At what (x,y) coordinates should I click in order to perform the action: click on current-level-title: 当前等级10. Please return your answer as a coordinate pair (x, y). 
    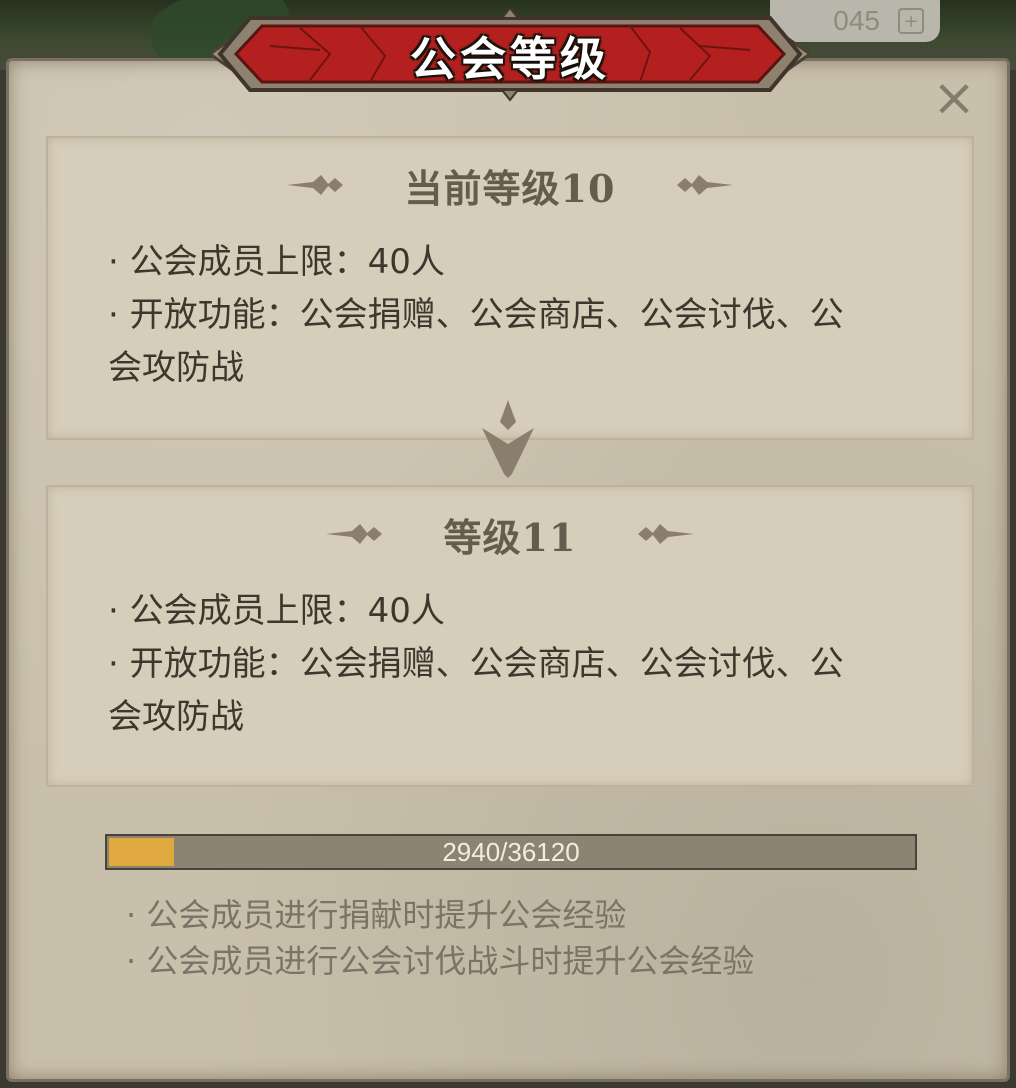
    Looking at the image, I should click on (510, 188).